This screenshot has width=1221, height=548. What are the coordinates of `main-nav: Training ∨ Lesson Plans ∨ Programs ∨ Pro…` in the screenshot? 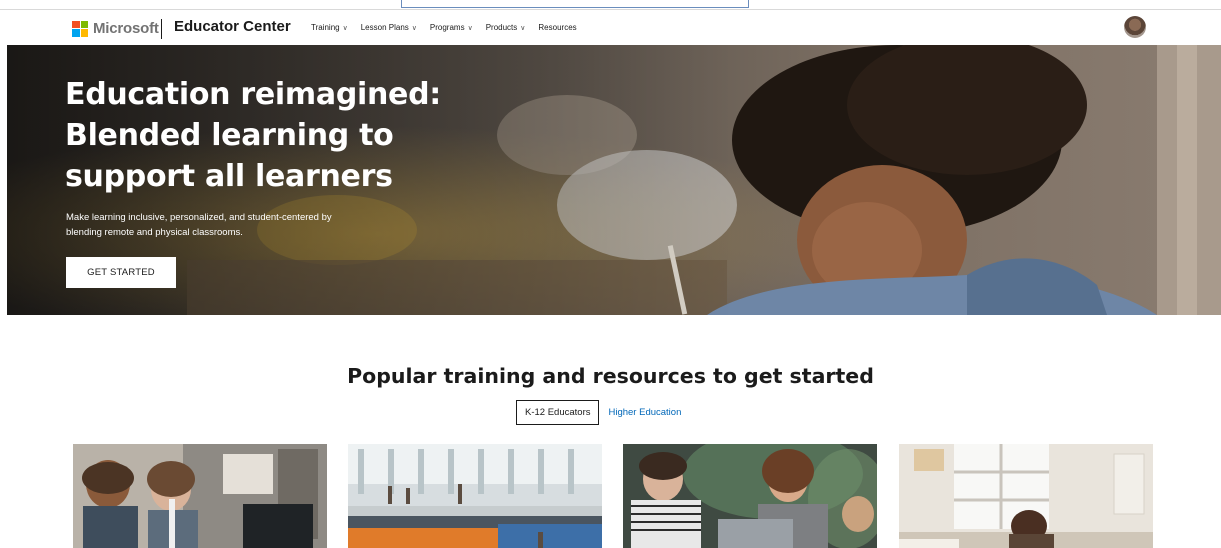 It's located at (444, 27).